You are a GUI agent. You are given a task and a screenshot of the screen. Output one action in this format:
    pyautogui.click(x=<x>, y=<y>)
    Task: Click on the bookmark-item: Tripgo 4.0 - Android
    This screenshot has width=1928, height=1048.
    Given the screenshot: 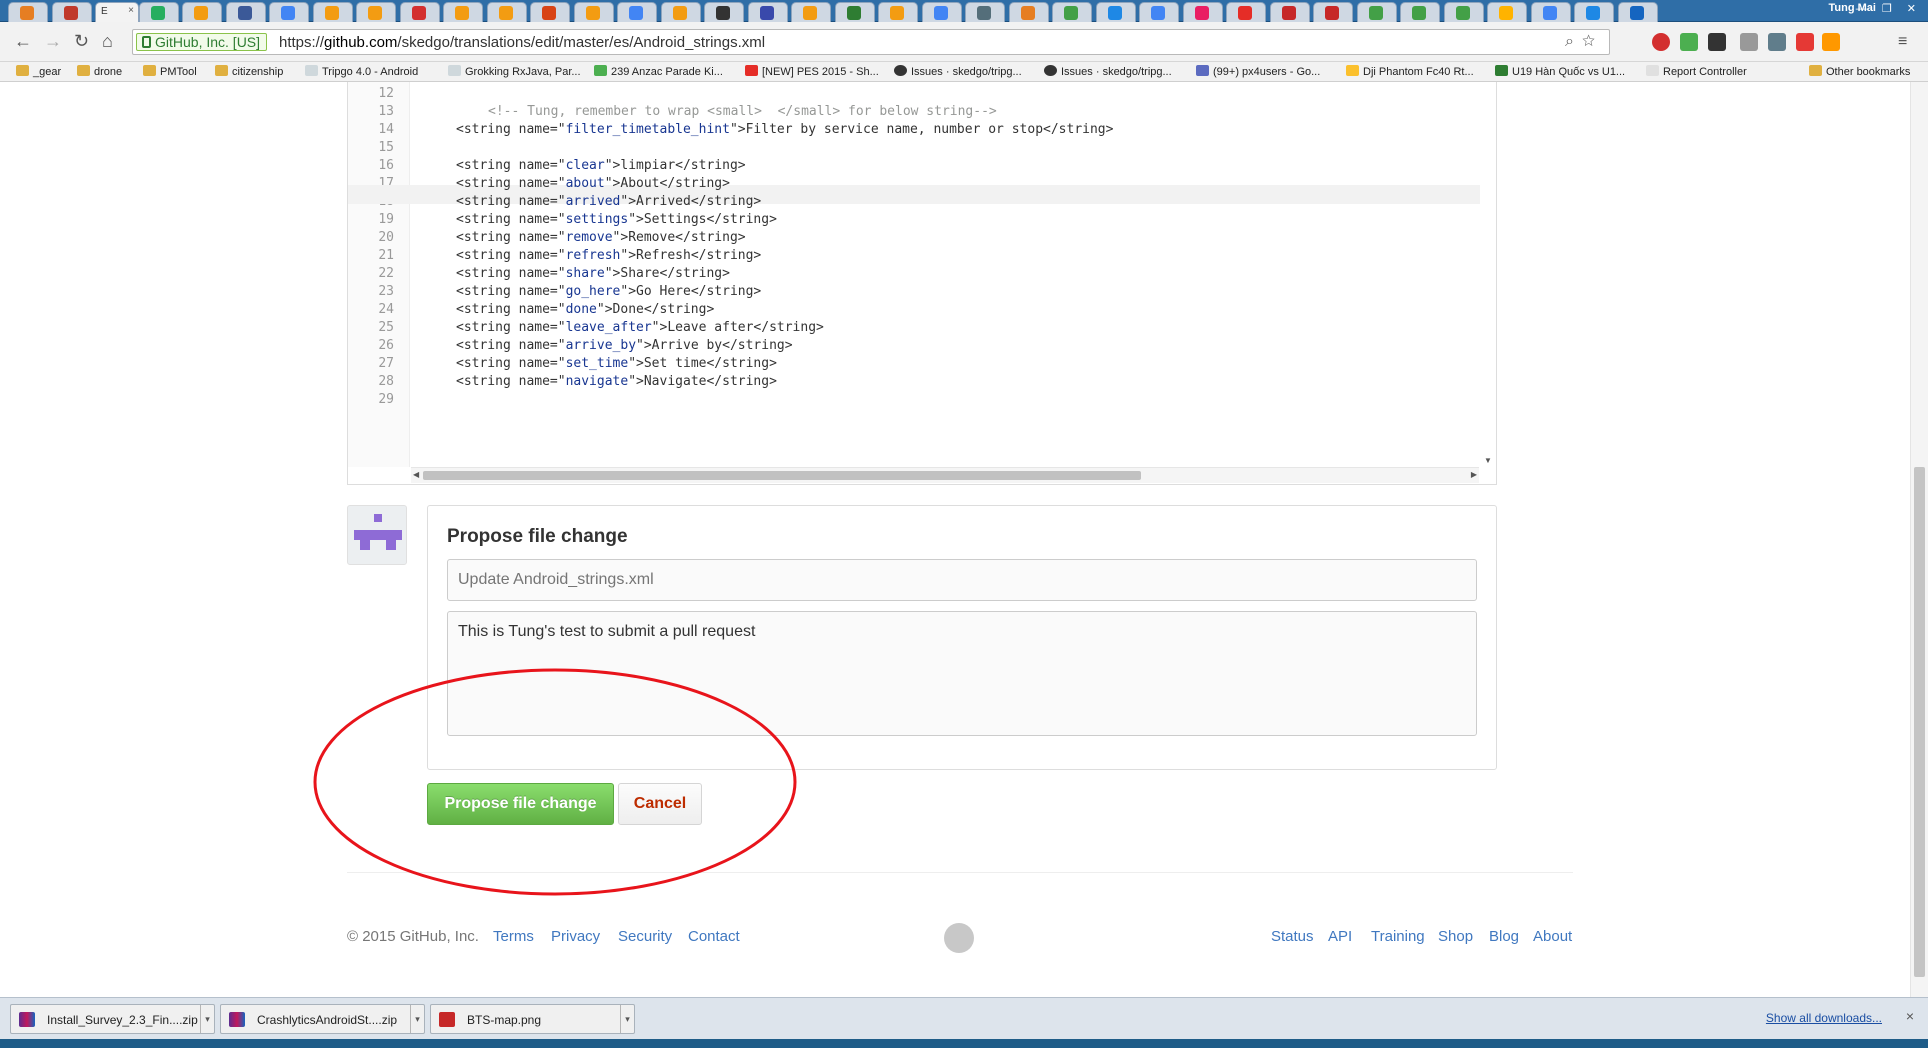 What is the action you would take?
    pyautogui.click(x=361, y=71)
    